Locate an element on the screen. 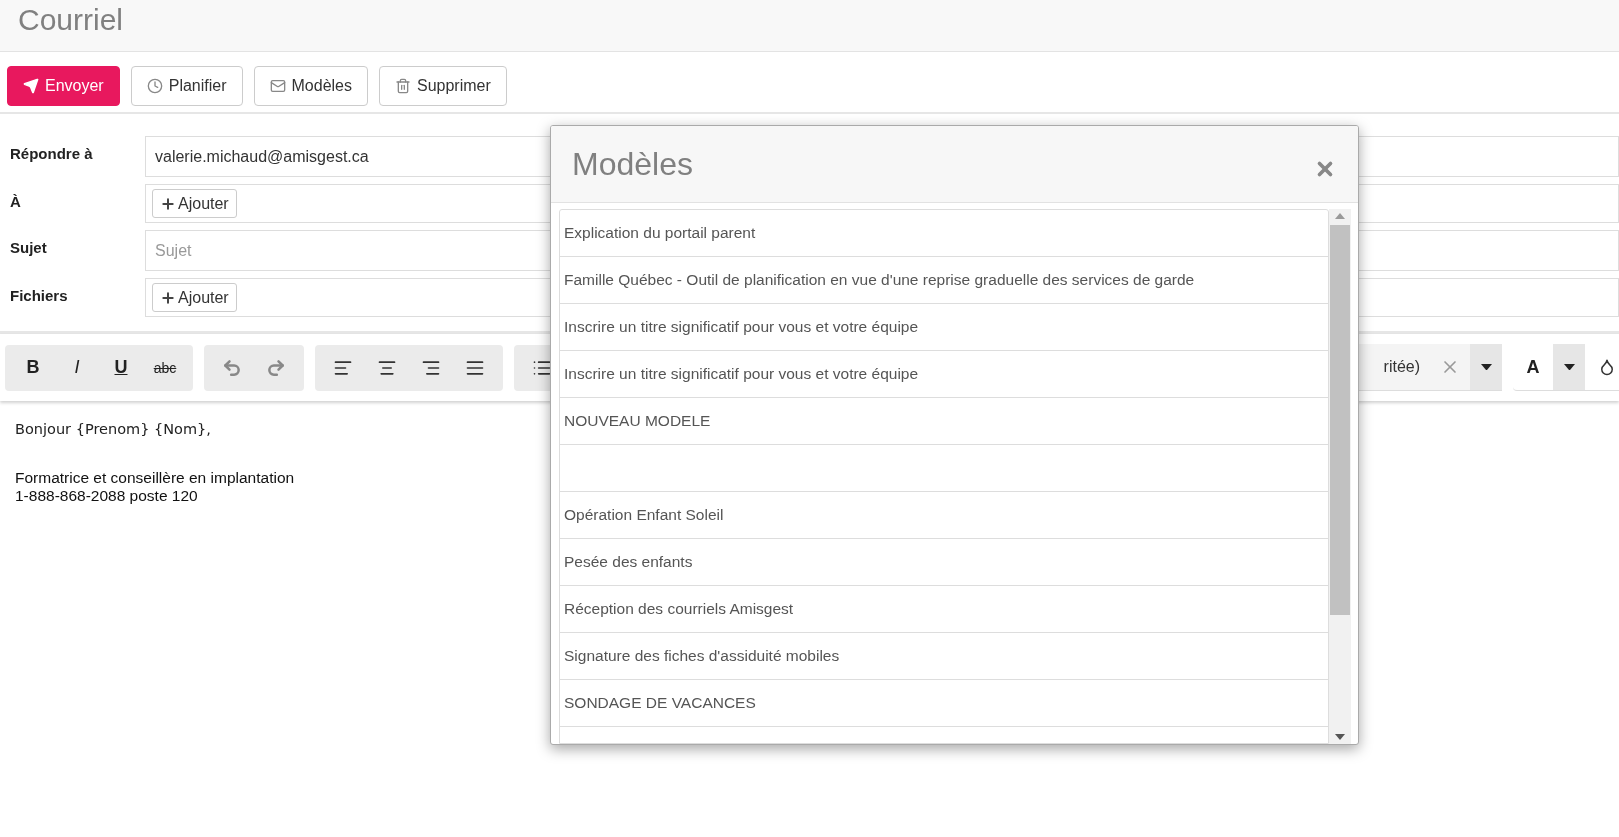 The height and width of the screenshot is (837, 1619). field-label: Sujet is located at coordinates (28, 247).